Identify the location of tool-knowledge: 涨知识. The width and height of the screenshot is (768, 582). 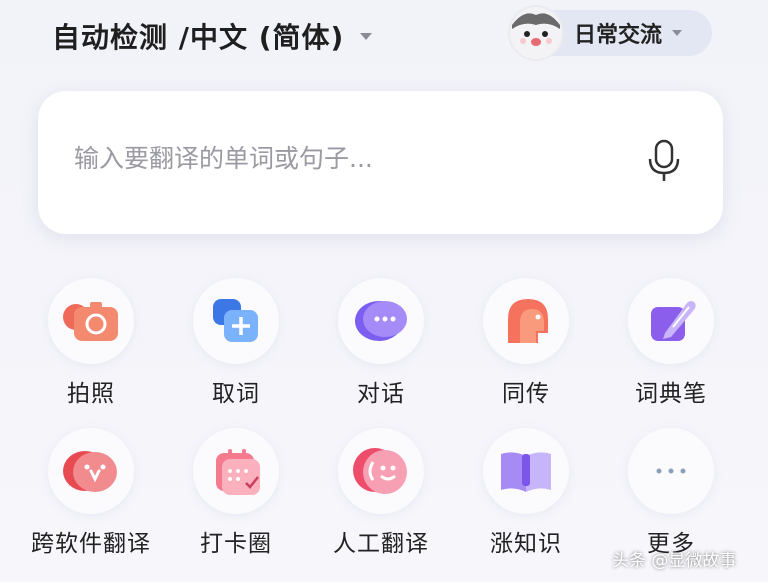
(526, 493).